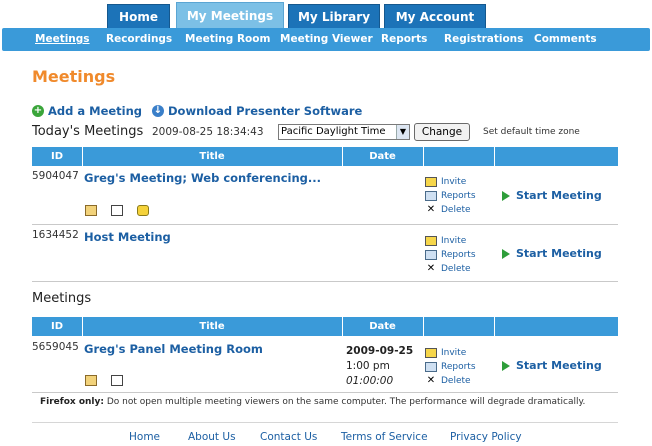 The width and height of the screenshot is (652, 446). What do you see at coordinates (72, 402) in the screenshot?
I see `firefox-warning-label: Firefox only:` at bounding box center [72, 402].